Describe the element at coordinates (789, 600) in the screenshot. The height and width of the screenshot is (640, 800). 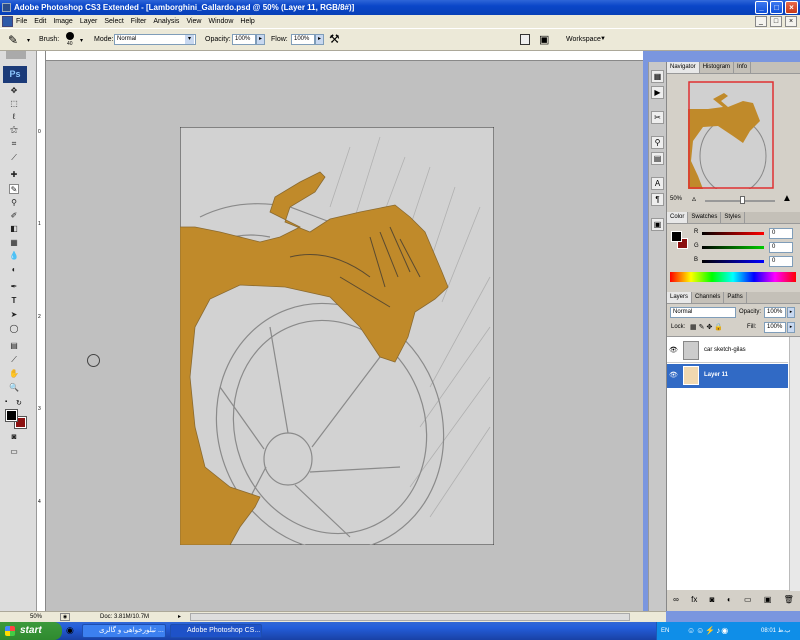
I see `delete-layer-icon: 🗑` at that location.